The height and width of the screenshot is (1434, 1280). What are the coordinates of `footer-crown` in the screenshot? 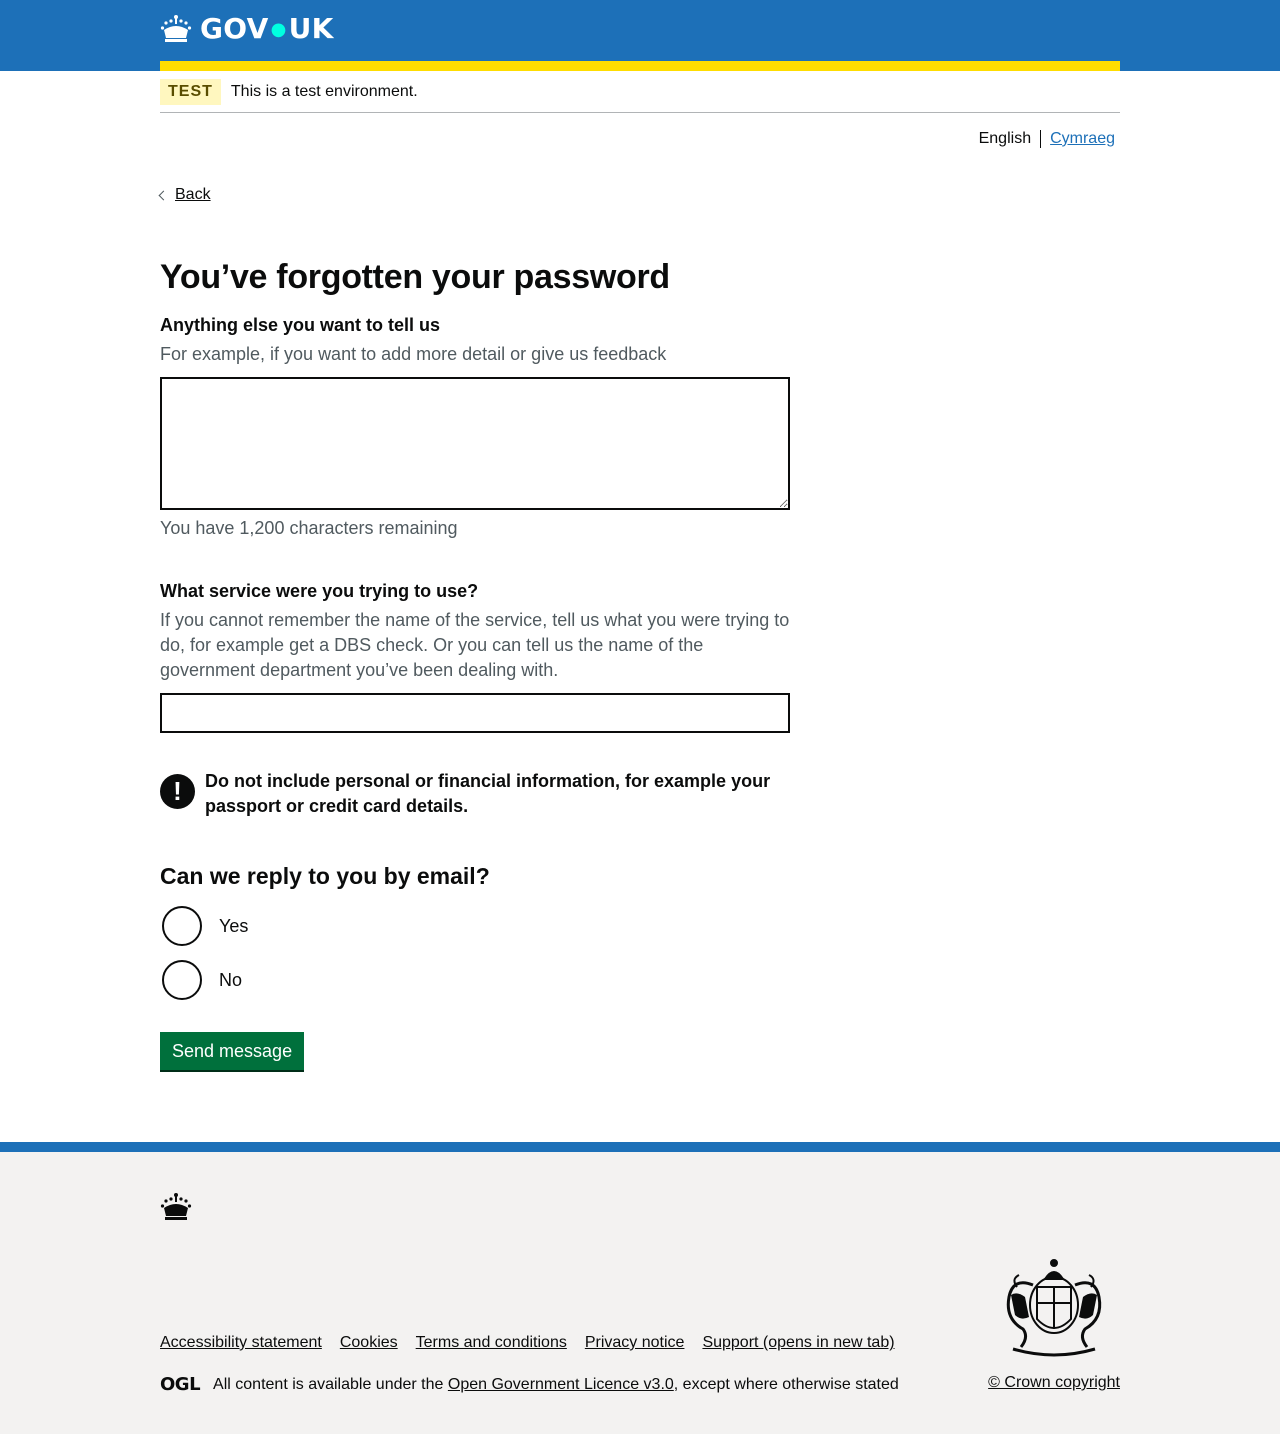 It's located at (176, 1209).